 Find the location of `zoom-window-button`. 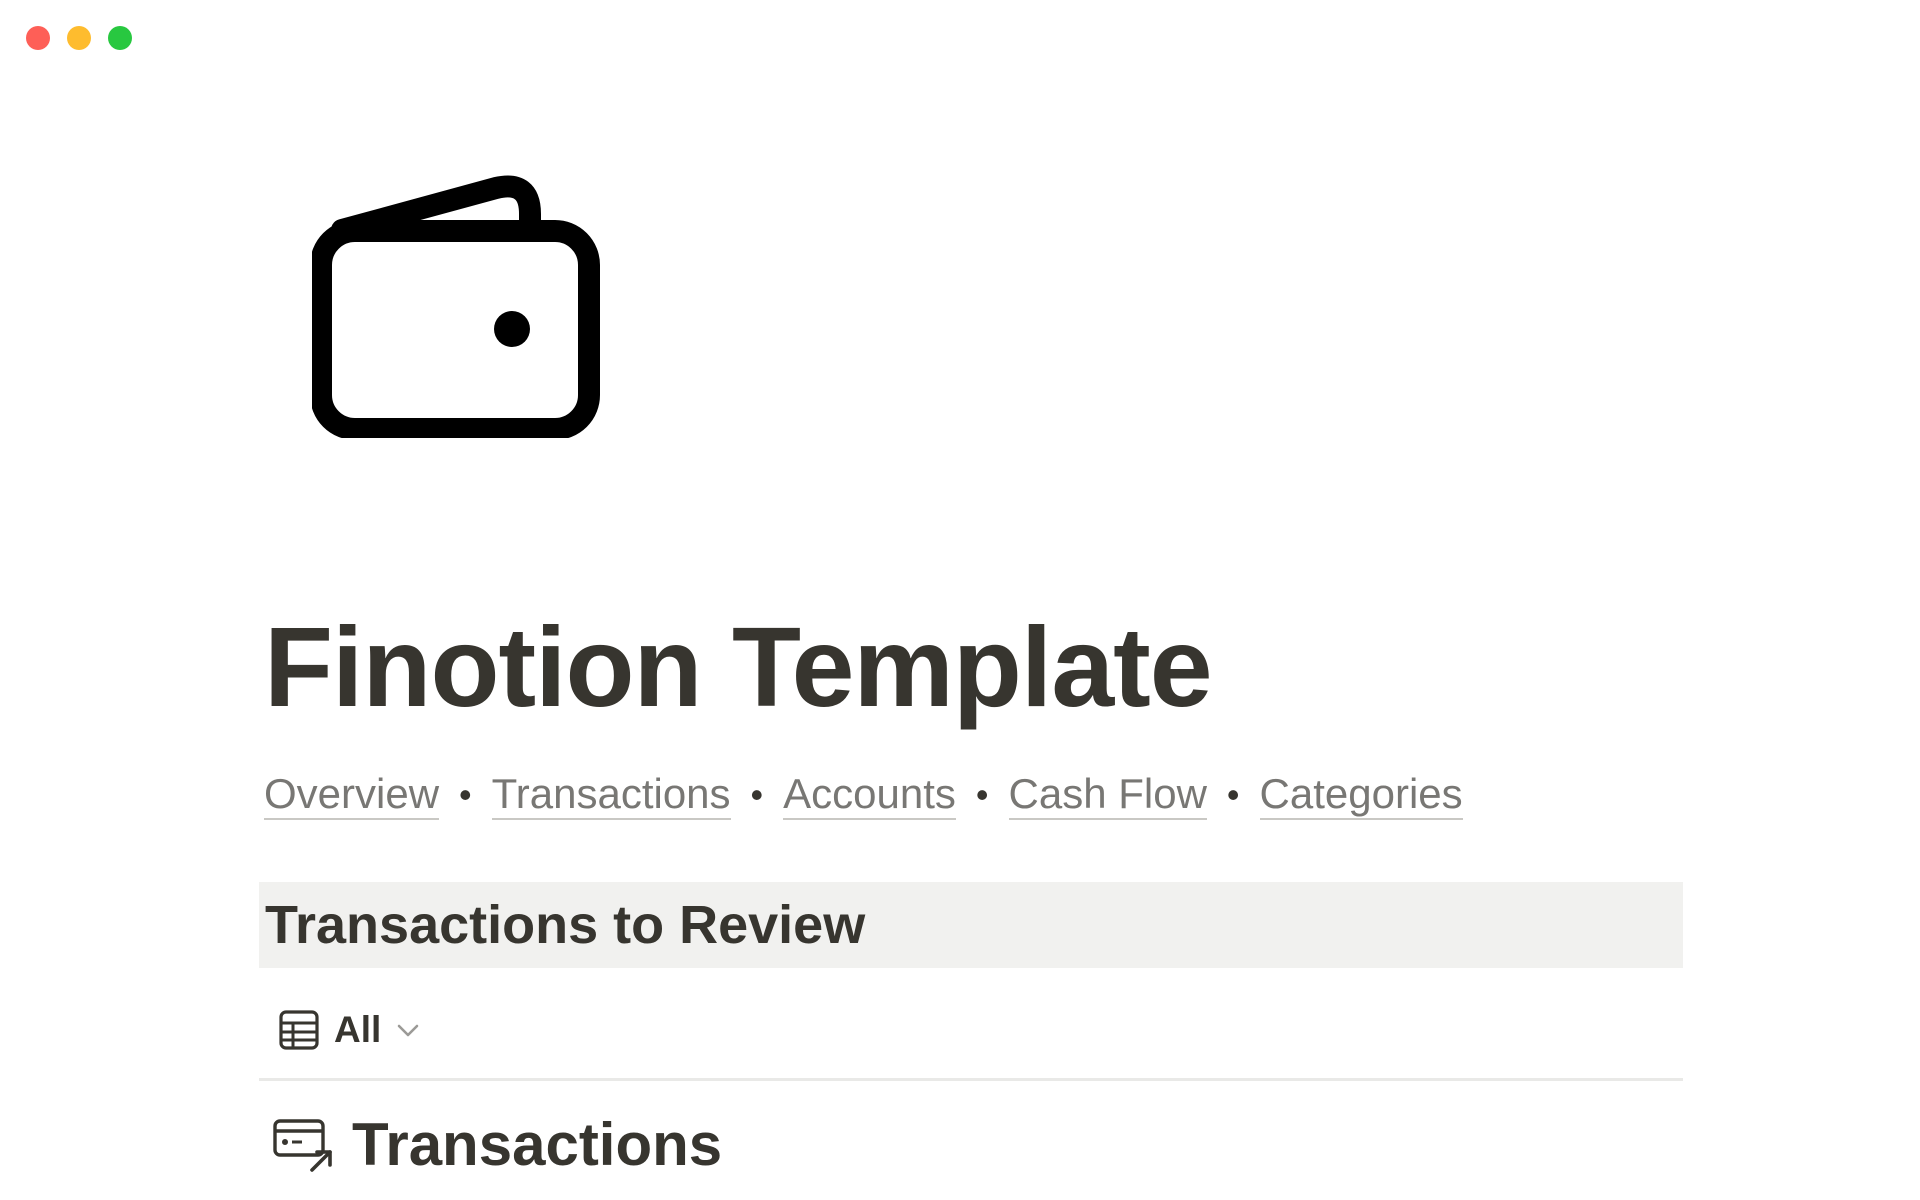

zoom-window-button is located at coordinates (120, 38).